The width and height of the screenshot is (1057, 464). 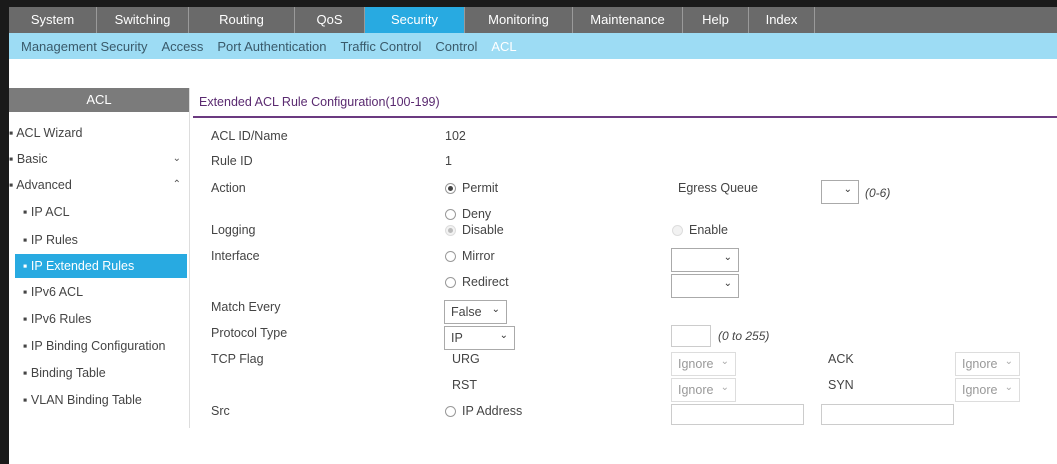 I want to click on sidebar-item-label: IP Extended Rules, so click(x=82, y=266).